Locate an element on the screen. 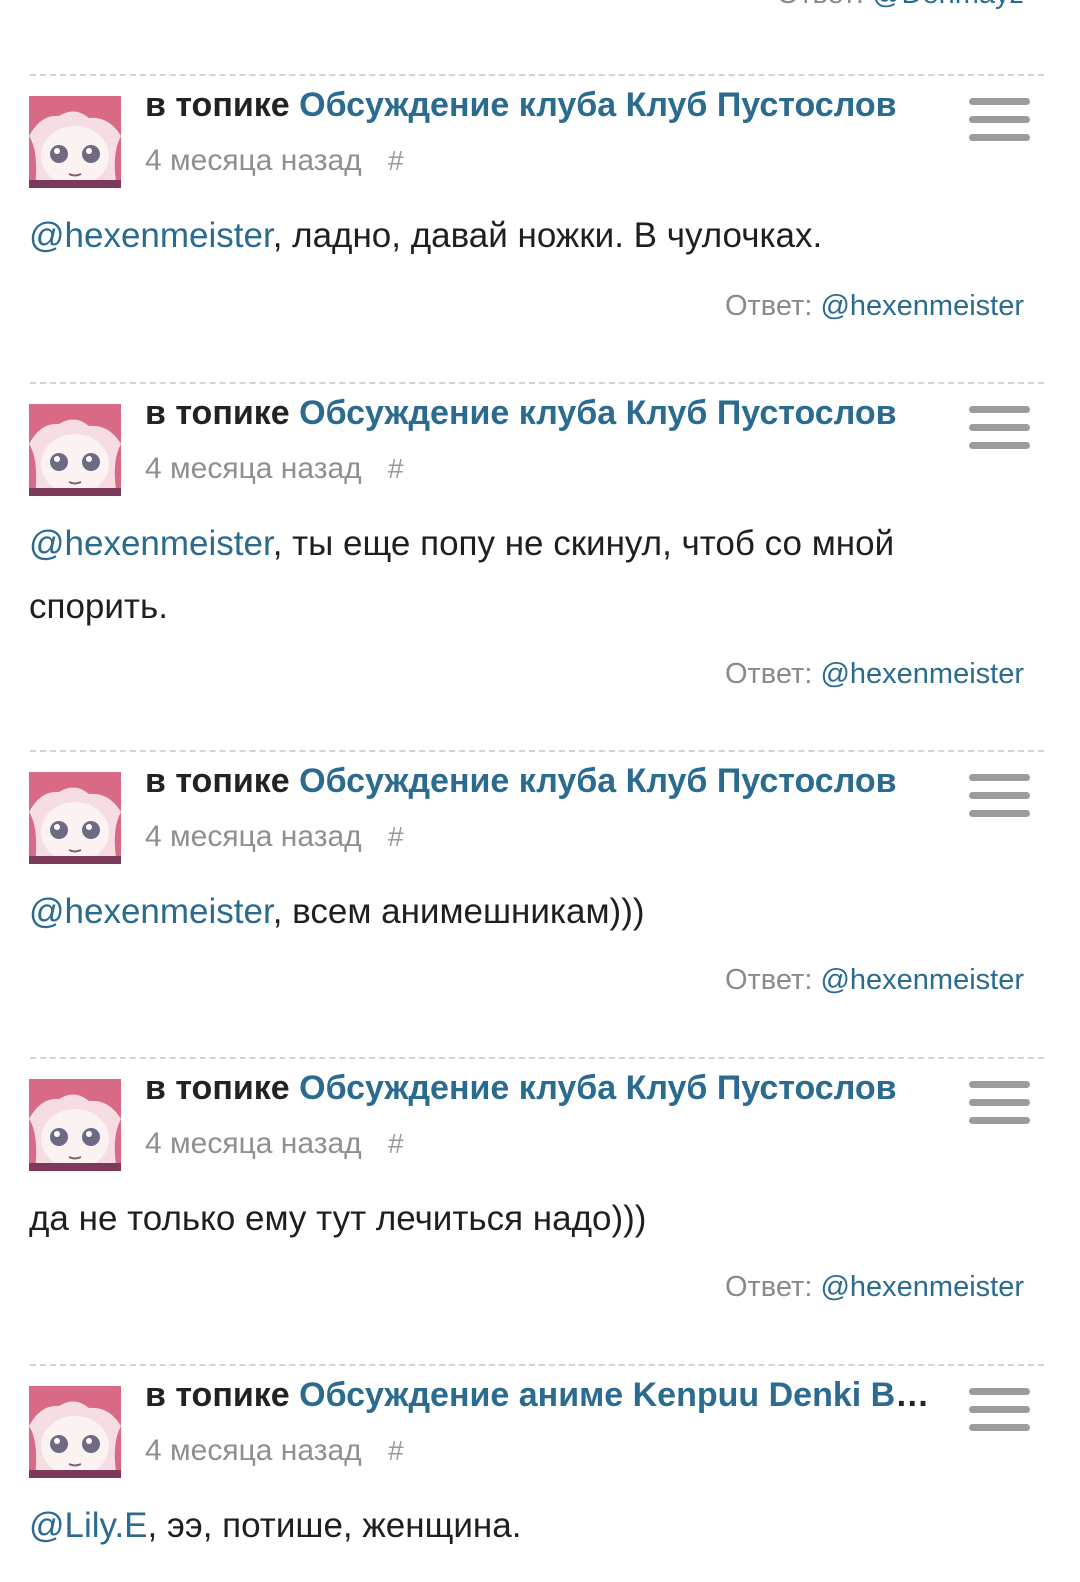 The image size is (1080, 1582). comment-body: , ээ, потише, женщина. is located at coordinates (334, 1525).